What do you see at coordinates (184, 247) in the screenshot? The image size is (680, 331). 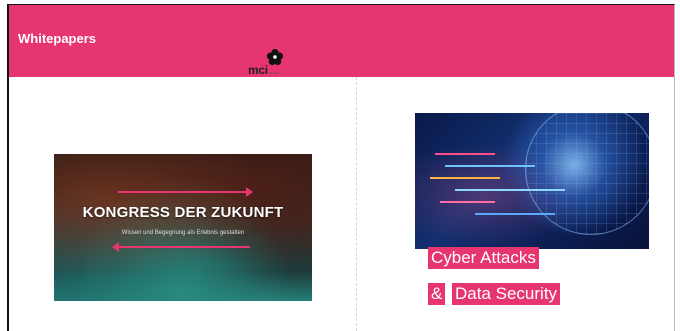 I see `bottom-arrow-line` at bounding box center [184, 247].